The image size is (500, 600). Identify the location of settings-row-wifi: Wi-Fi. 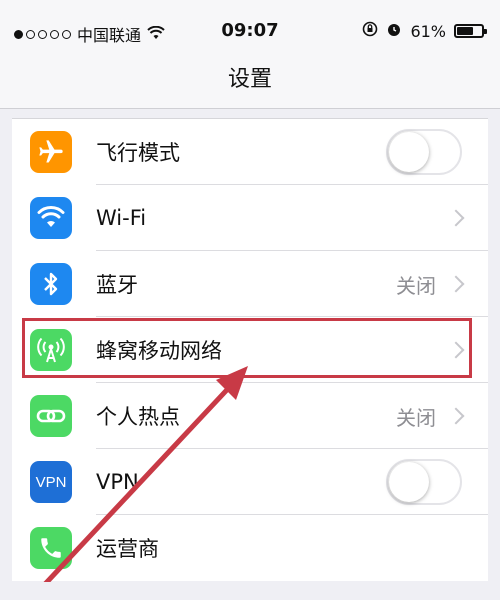
(250, 218).